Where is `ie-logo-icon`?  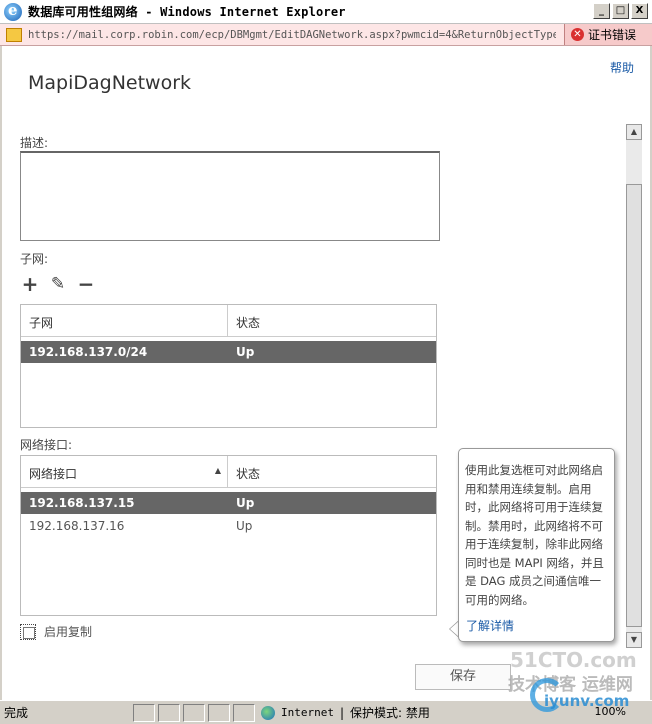 ie-logo-icon is located at coordinates (13, 11).